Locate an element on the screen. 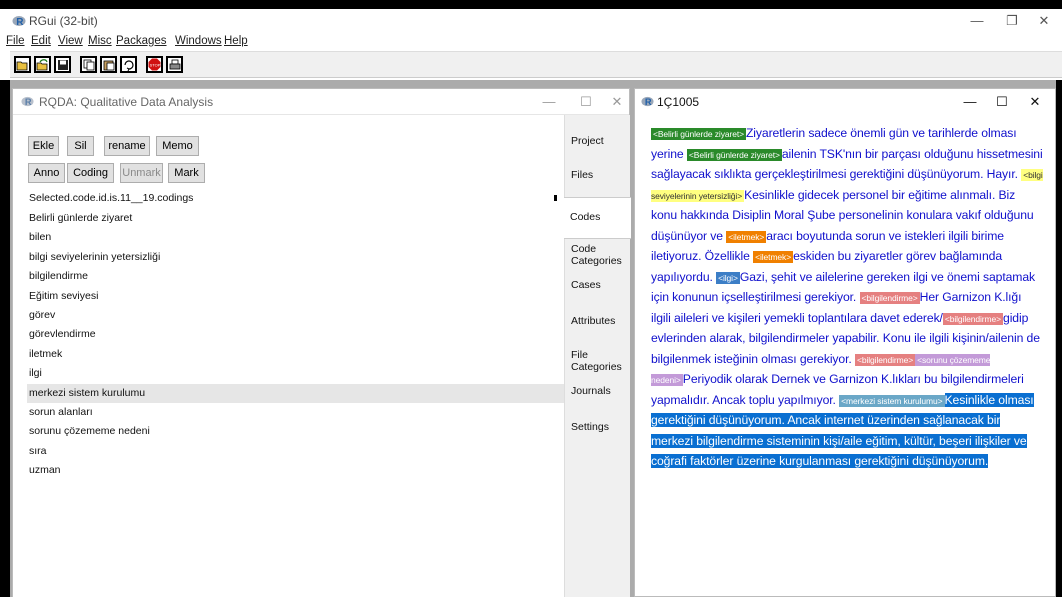 The height and width of the screenshot is (597, 1062). code-item-selected: merkezi sistem kurulumu is located at coordinates (295, 393).